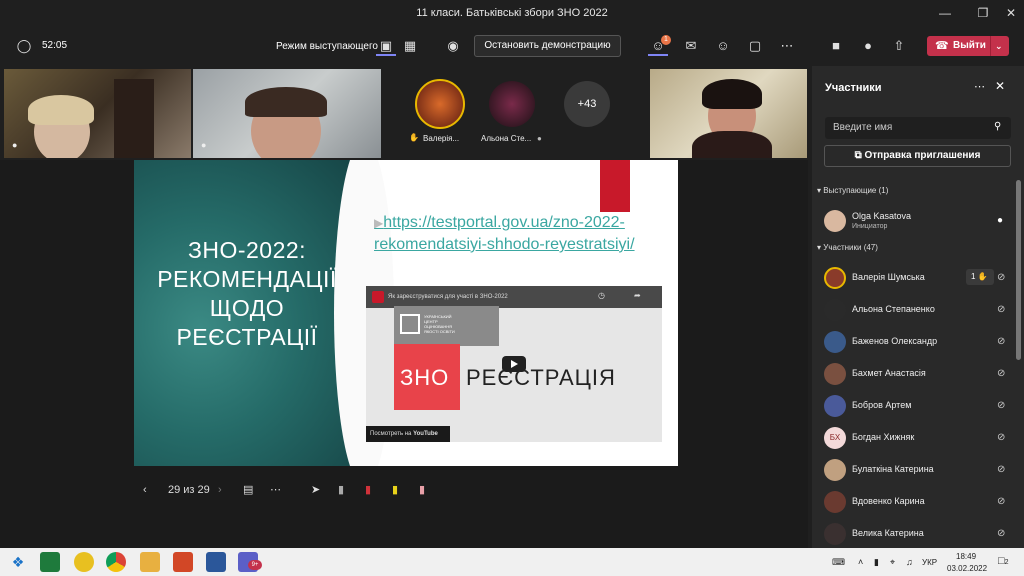 Image resolution: width=1024 pixels, height=576 pixels. What do you see at coordinates (216, 562) in the screenshot?
I see `word-icon` at bounding box center [216, 562].